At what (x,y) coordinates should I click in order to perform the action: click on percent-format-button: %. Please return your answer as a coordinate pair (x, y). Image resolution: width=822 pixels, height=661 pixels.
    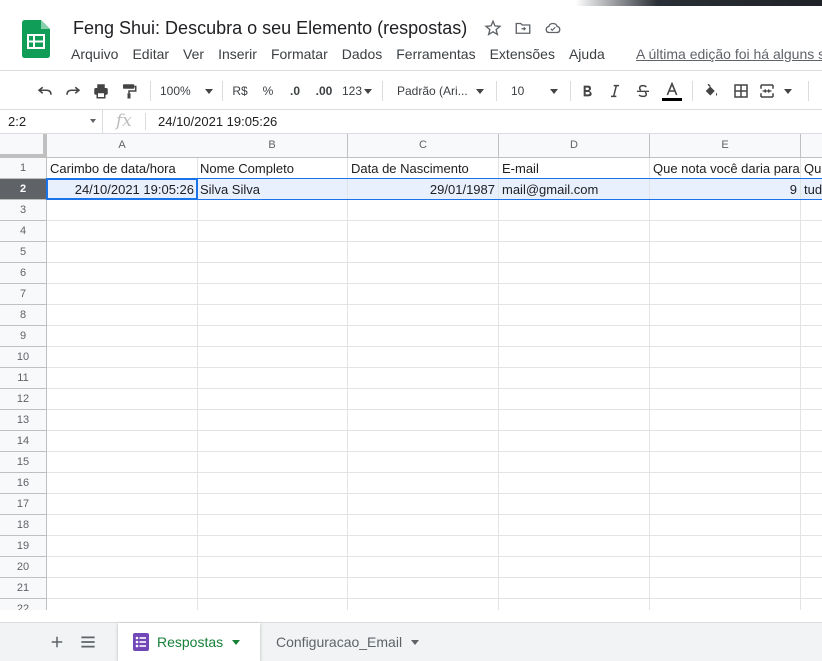
    Looking at the image, I should click on (268, 91).